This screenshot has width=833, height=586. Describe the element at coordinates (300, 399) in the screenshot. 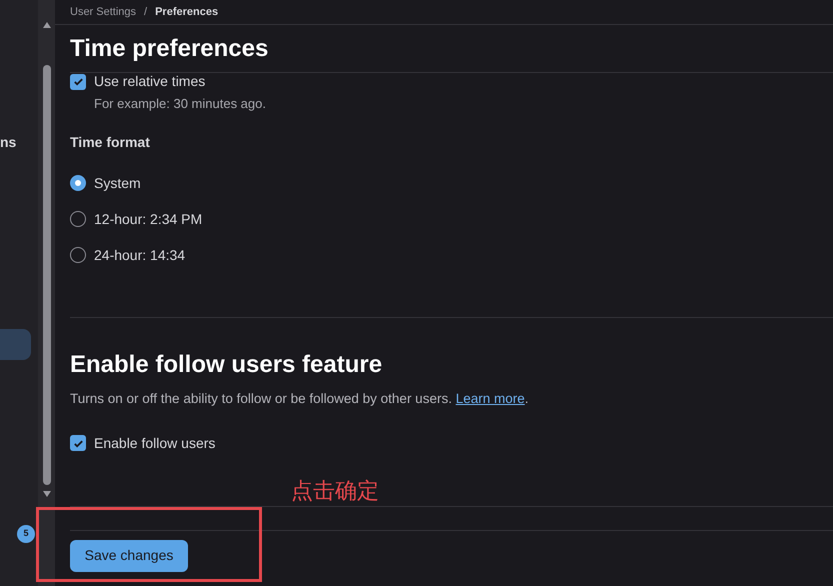

I see `section-description: Turns on or off the ability to follow or be followed by other users. Learn more.` at that location.